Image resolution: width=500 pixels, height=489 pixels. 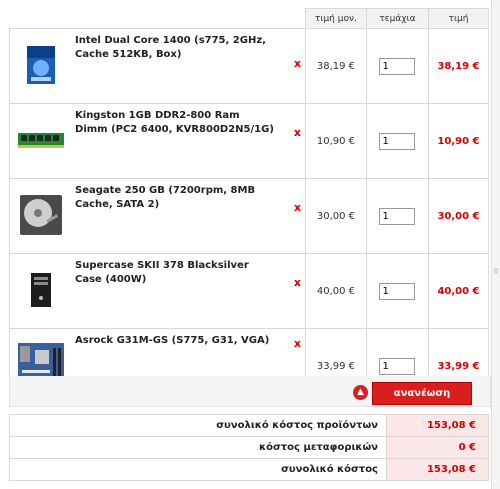 I want to click on header-quantity: τεμάχια, so click(x=397, y=18).